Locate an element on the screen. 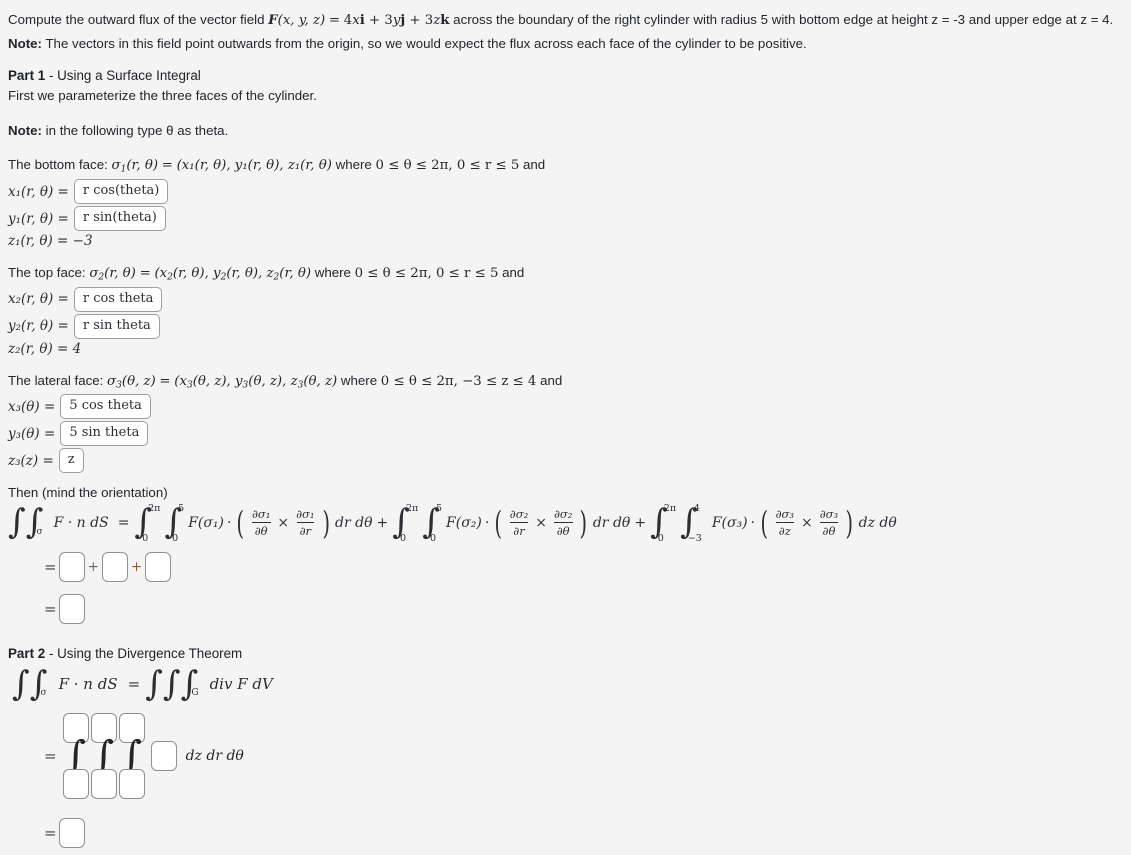  triple-integral-sign-1: ∫ is located at coordinates (75, 756).